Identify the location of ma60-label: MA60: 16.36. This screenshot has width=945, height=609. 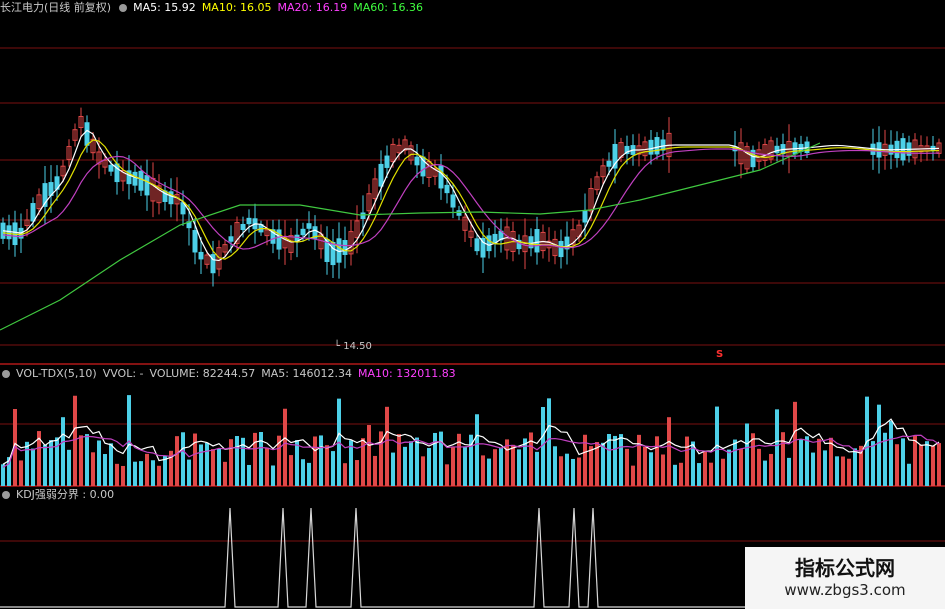
(388, 7).